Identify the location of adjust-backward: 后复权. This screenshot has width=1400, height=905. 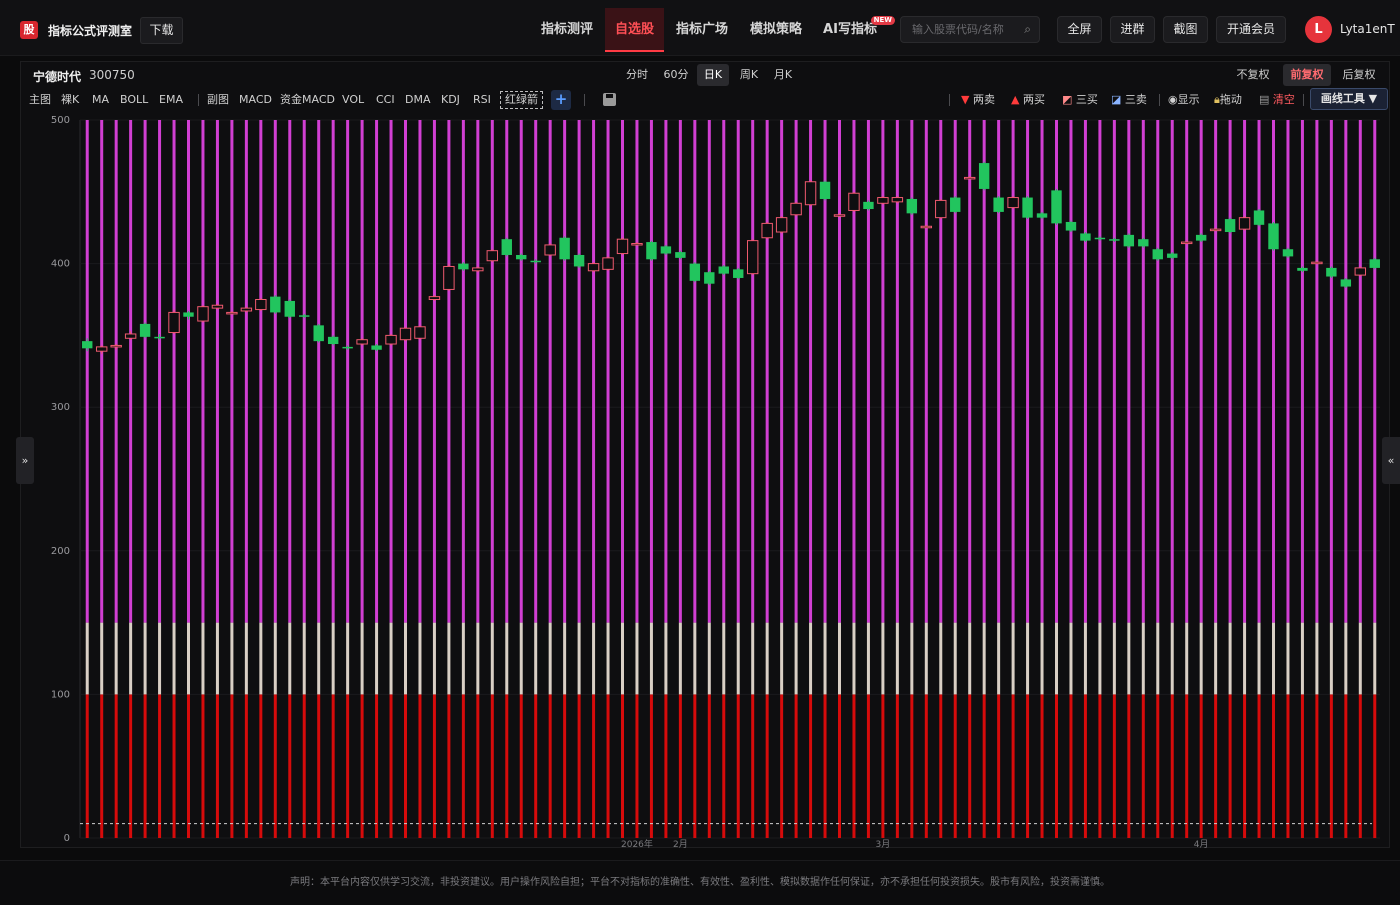
(1359, 75).